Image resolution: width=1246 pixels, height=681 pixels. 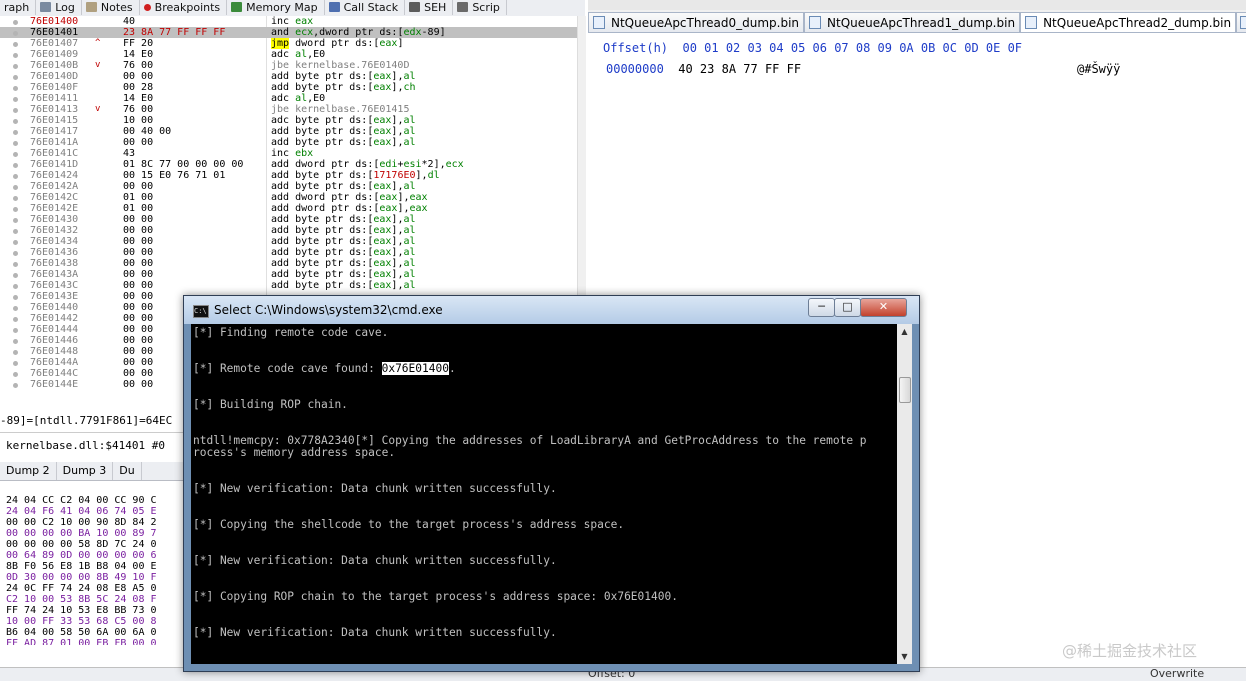 What do you see at coordinates (81, 533) in the screenshot?
I see `dump-row: 00 00 00 00 BA 10 00 89 7` at bounding box center [81, 533].